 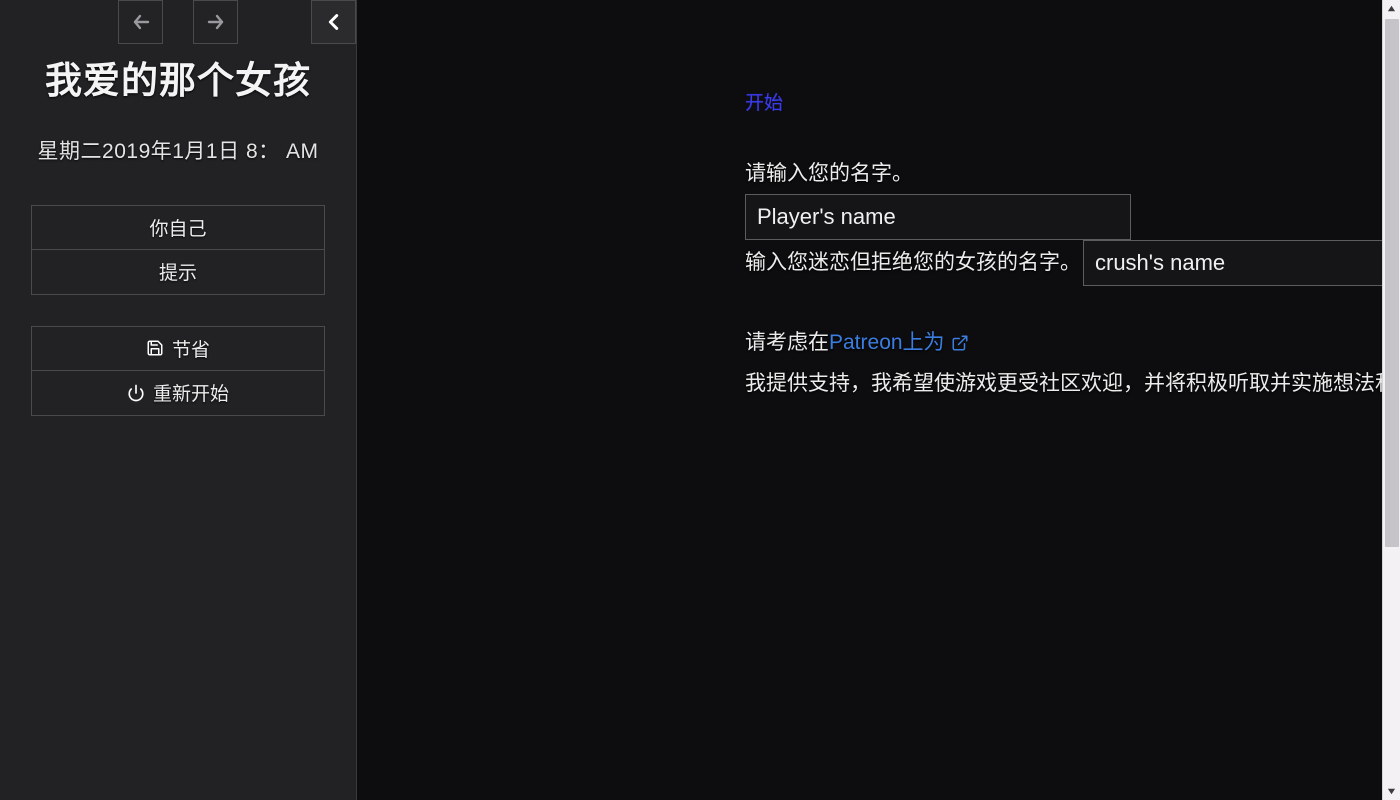 I want to click on scrollbar-thumb, so click(x=1392, y=283).